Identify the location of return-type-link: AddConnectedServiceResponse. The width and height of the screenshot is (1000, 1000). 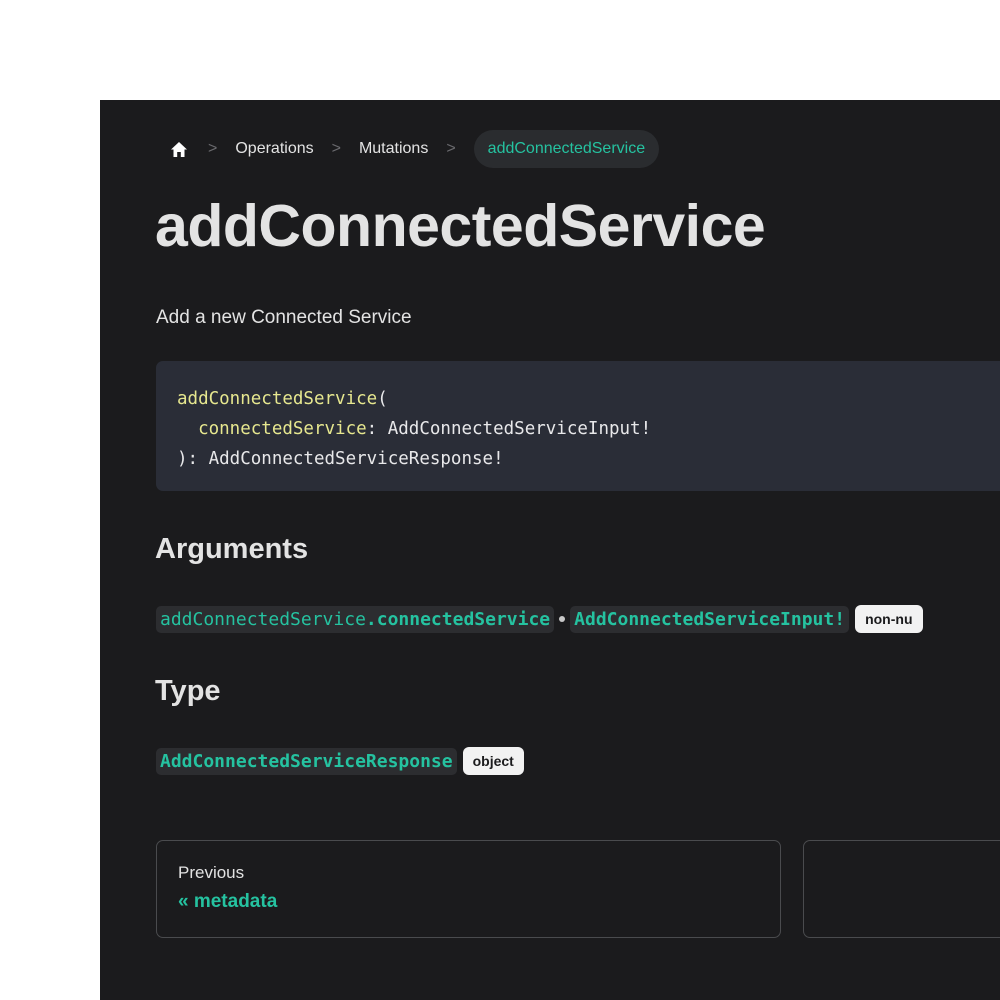
(306, 761).